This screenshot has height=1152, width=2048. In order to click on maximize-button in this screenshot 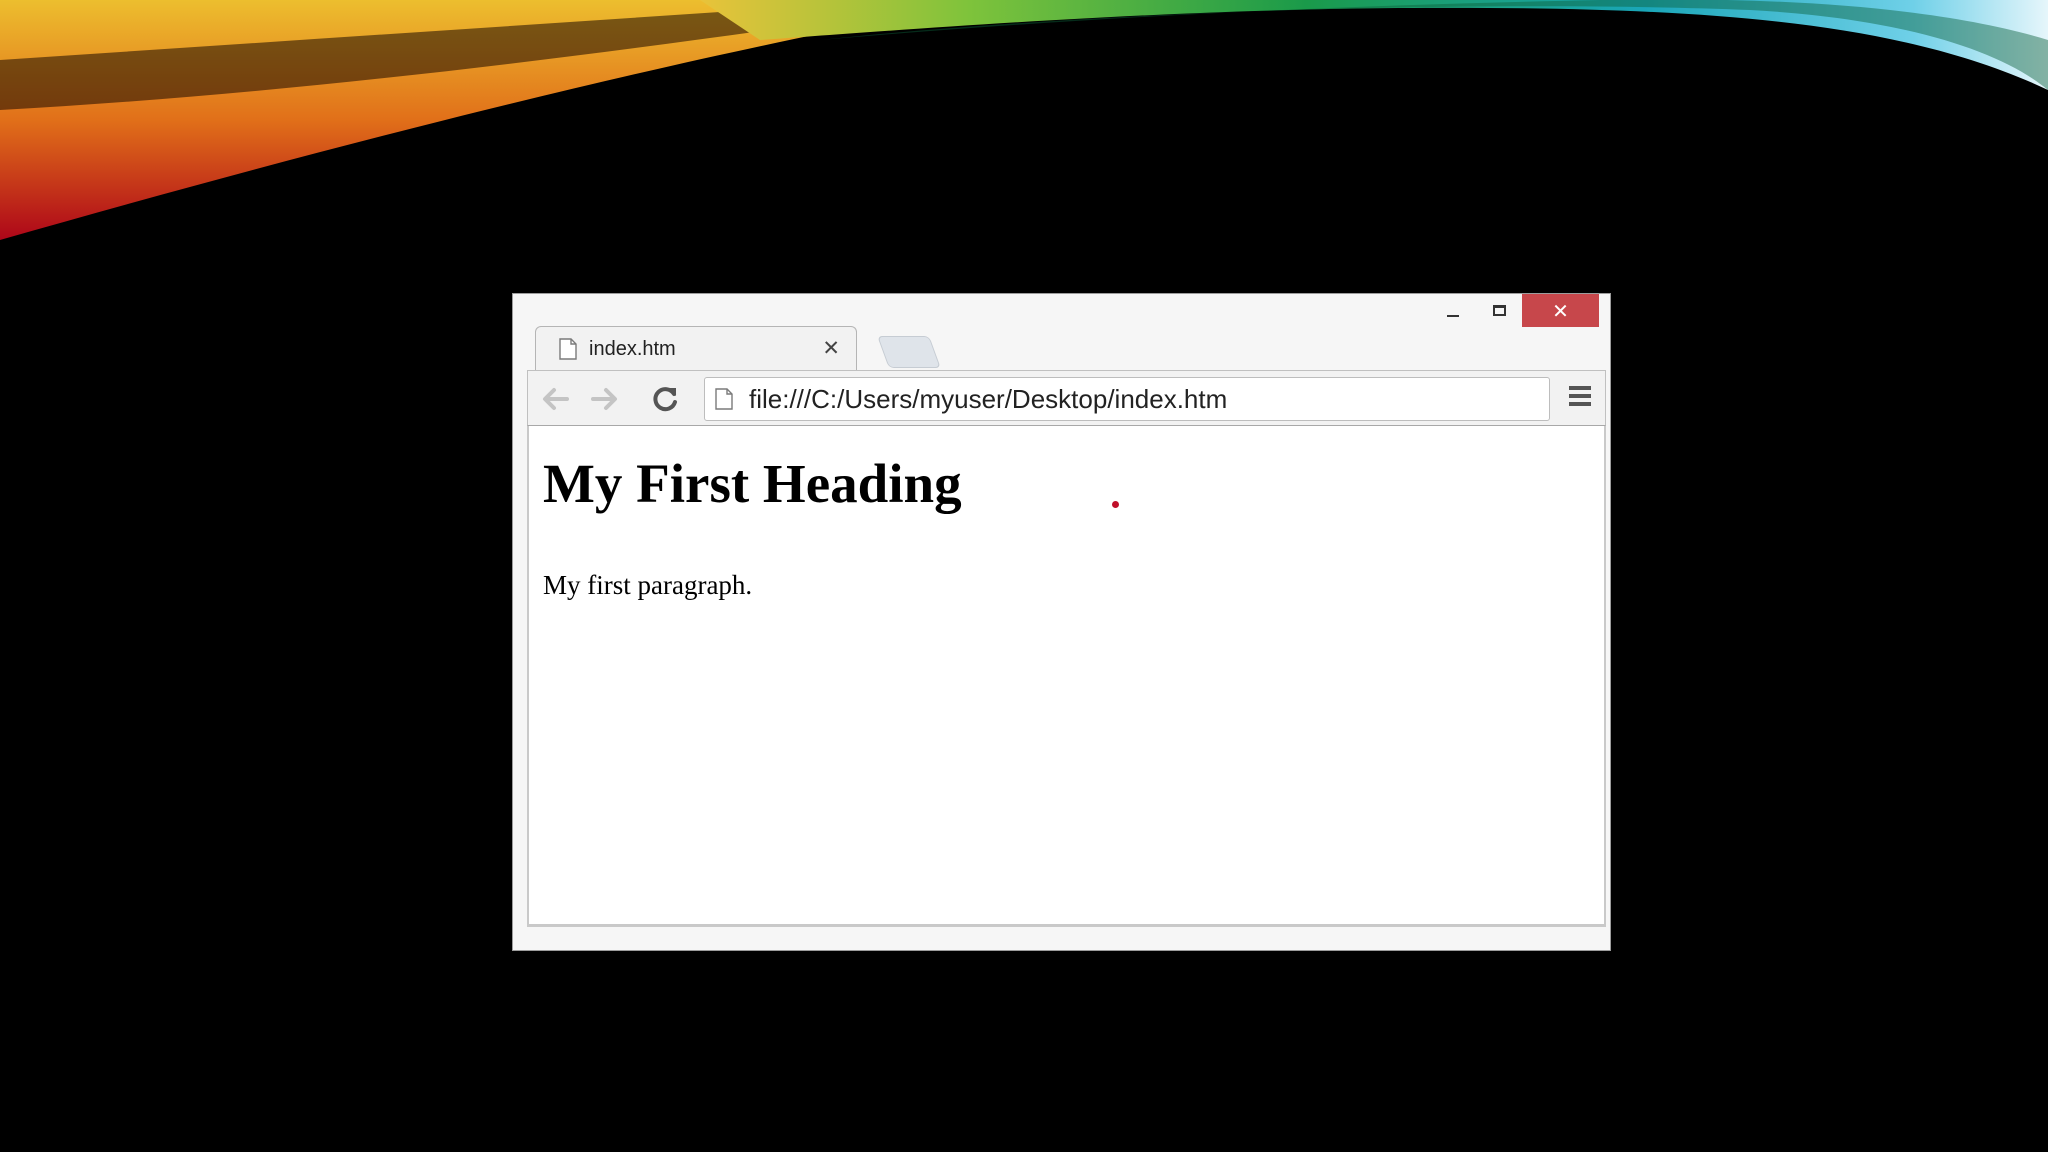, I will do `click(1499, 310)`.